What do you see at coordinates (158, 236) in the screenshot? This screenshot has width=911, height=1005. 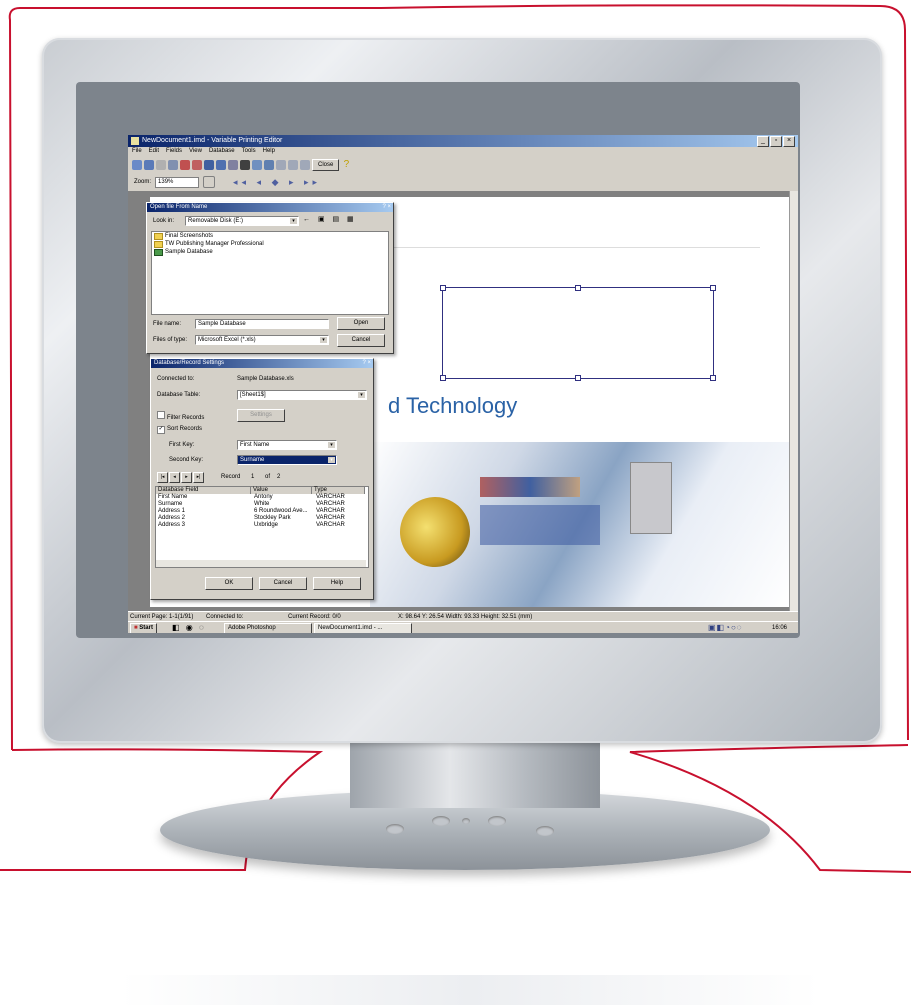 I see `folder-icon` at bounding box center [158, 236].